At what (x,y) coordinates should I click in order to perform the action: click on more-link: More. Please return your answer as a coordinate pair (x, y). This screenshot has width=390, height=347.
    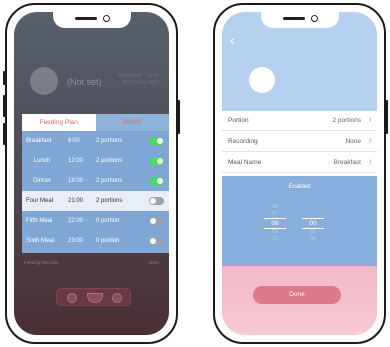
    Looking at the image, I should click on (154, 262).